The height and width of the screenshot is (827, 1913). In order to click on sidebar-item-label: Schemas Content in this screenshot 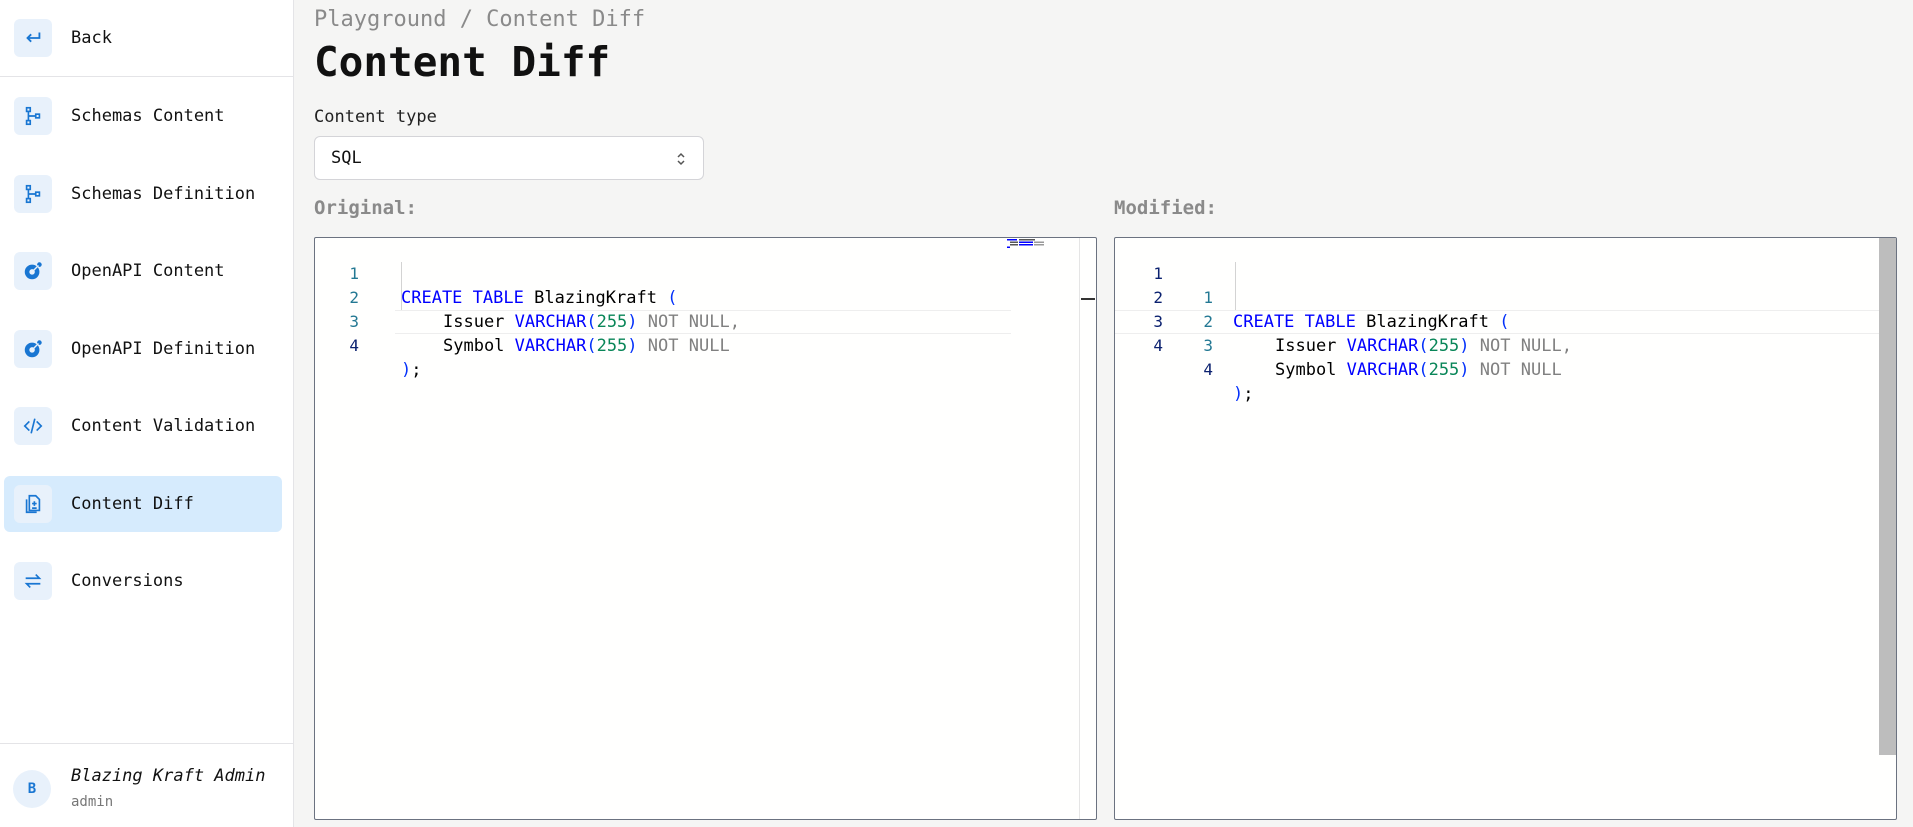, I will do `click(148, 116)`.